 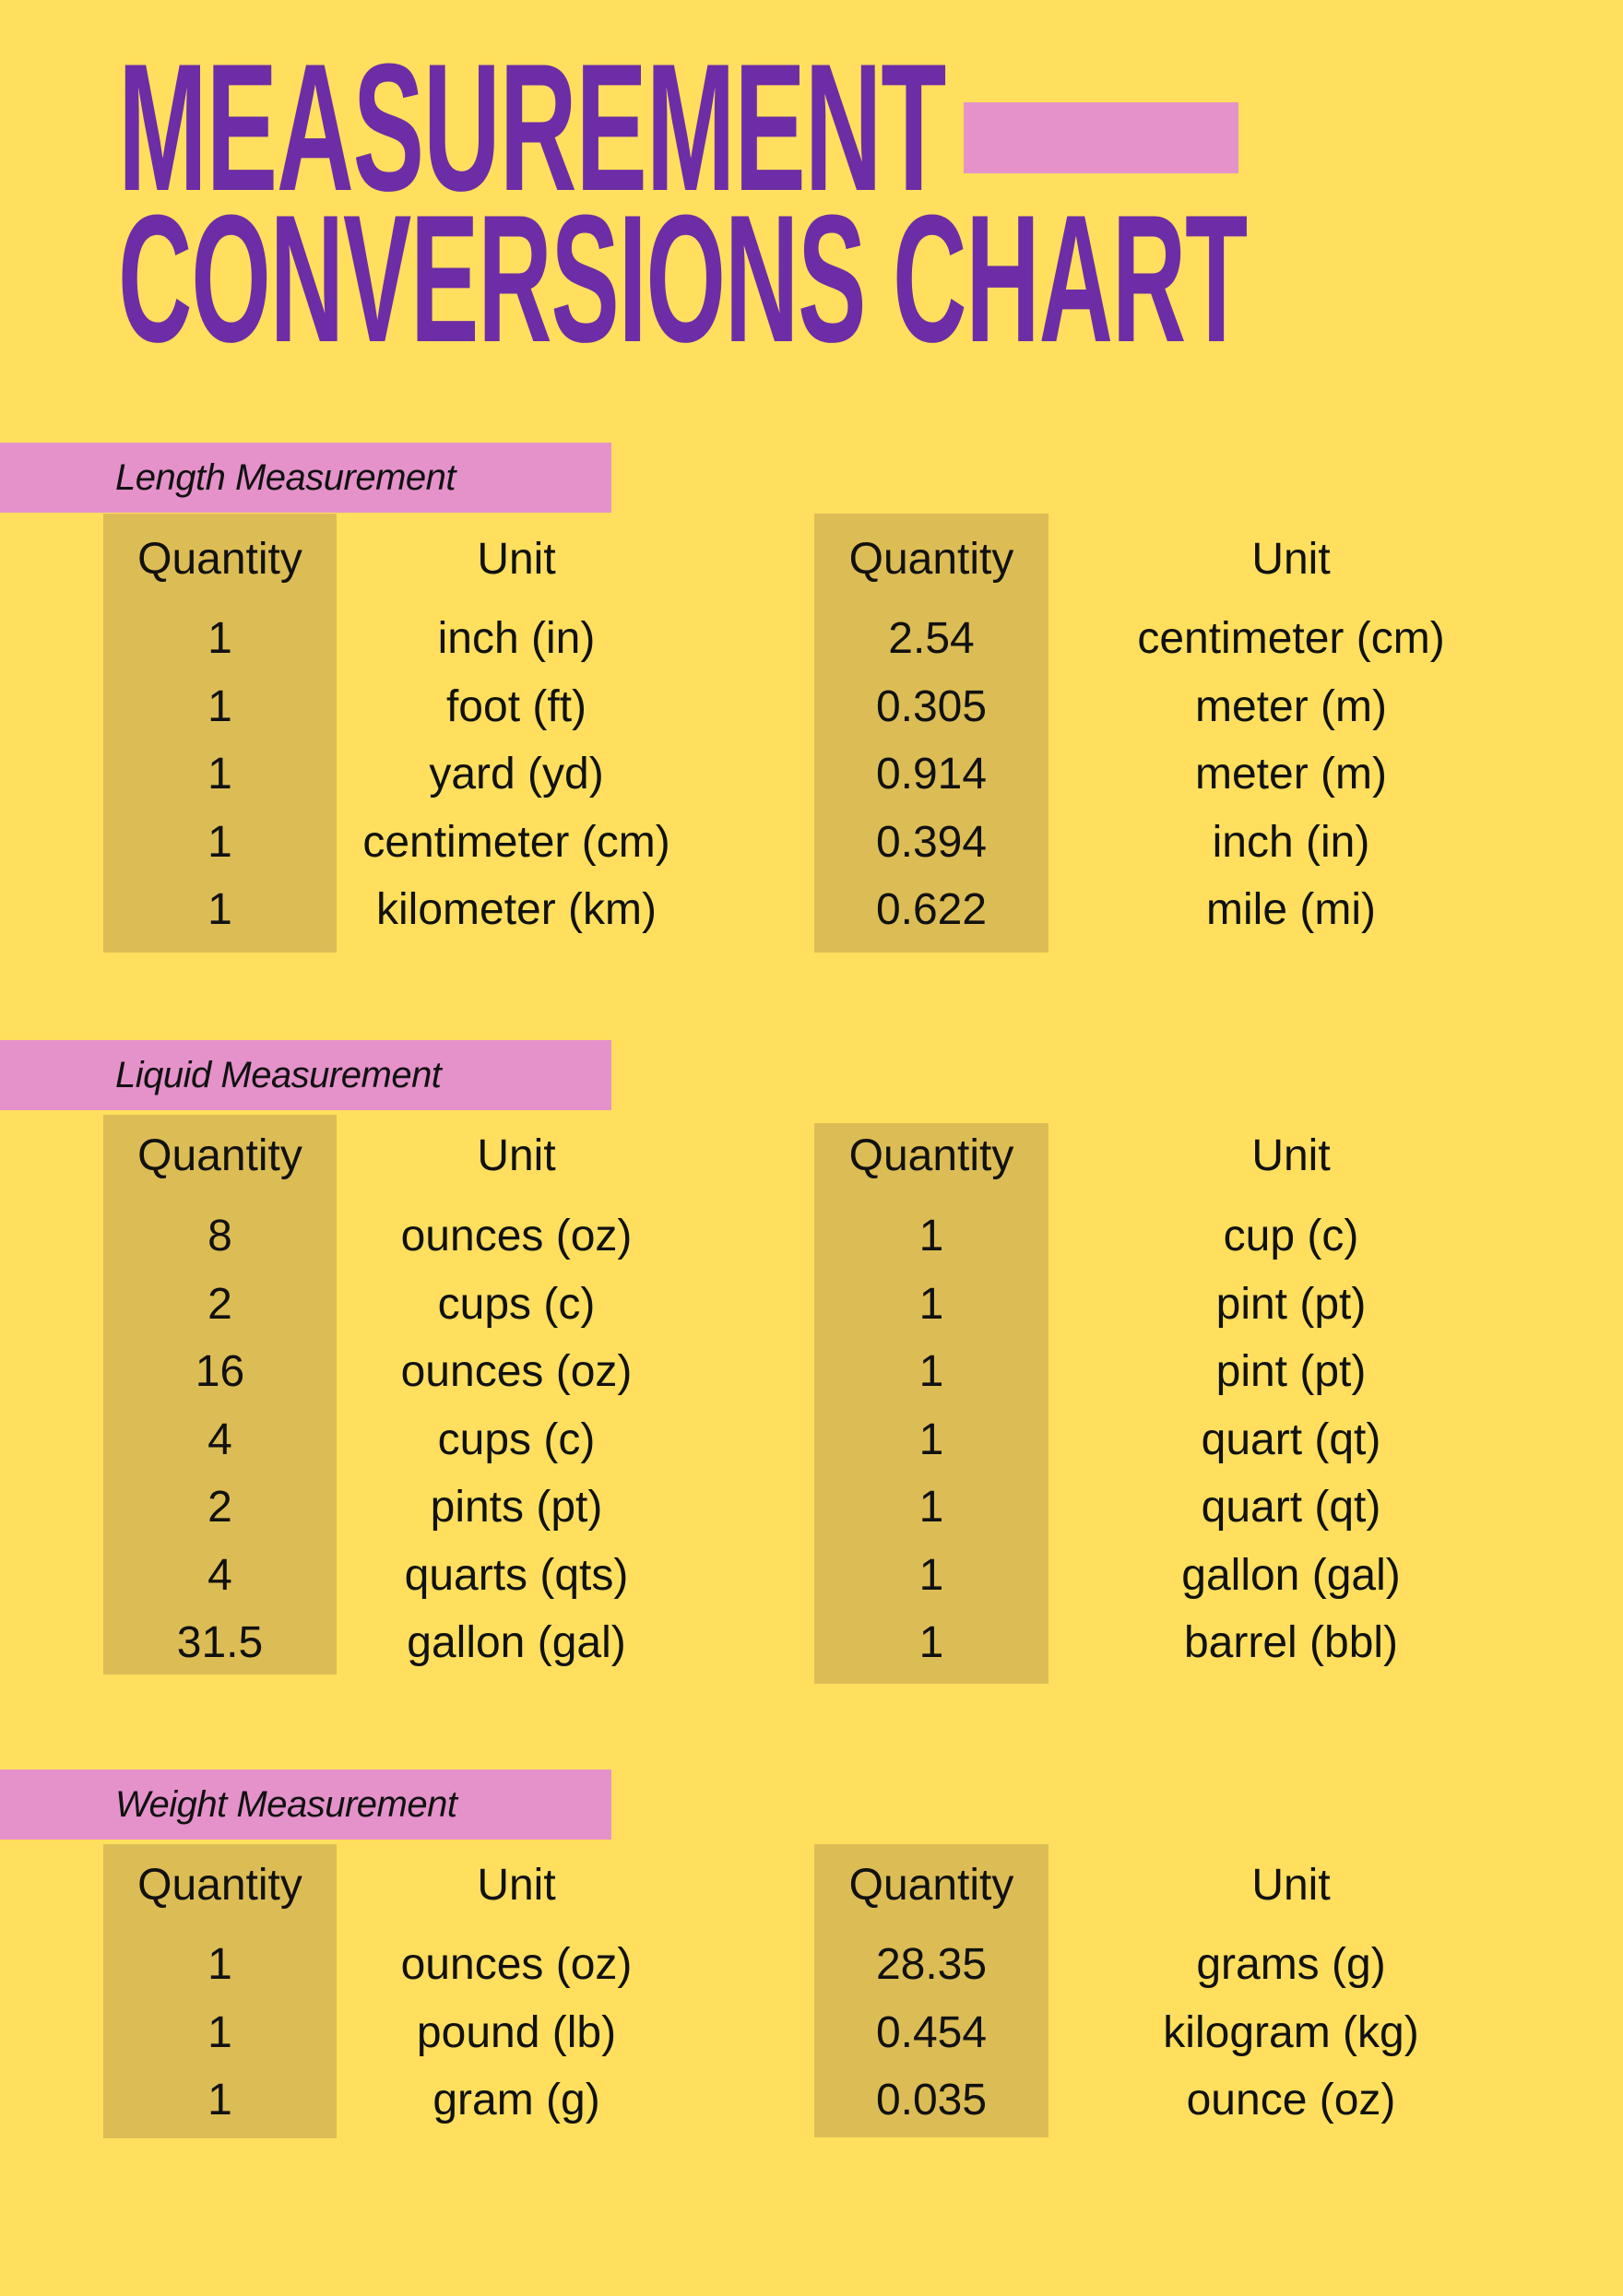 I want to click on unit-cell: grams (g), so click(x=1291, y=1964).